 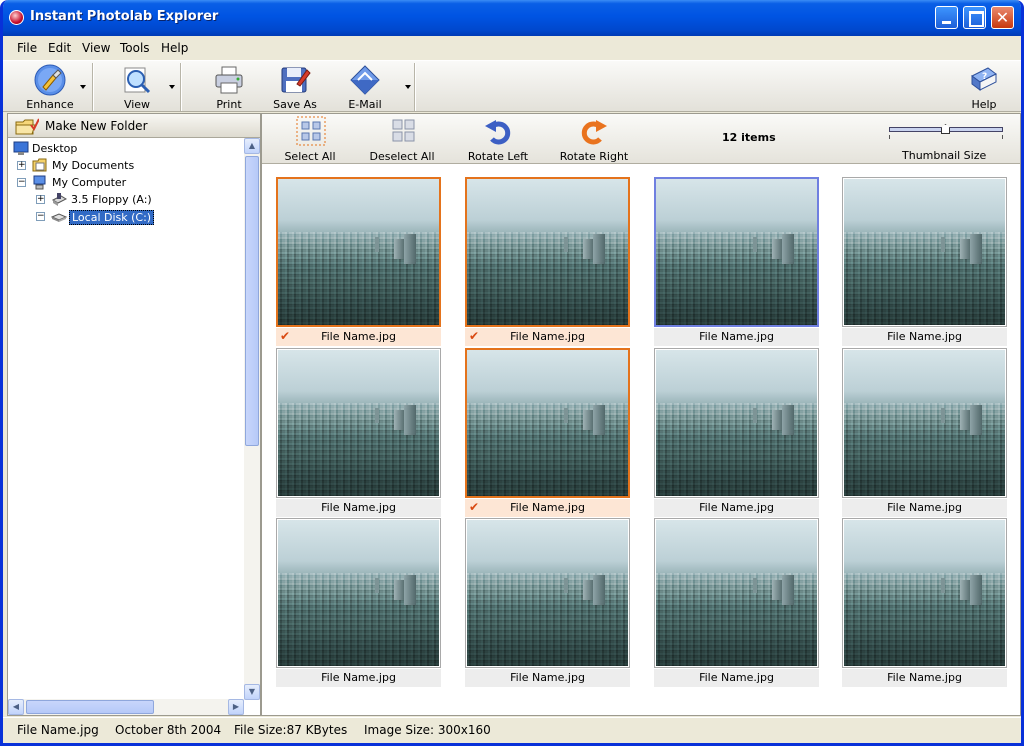 What do you see at coordinates (229, 87) in the screenshot?
I see `print-button: Print` at bounding box center [229, 87].